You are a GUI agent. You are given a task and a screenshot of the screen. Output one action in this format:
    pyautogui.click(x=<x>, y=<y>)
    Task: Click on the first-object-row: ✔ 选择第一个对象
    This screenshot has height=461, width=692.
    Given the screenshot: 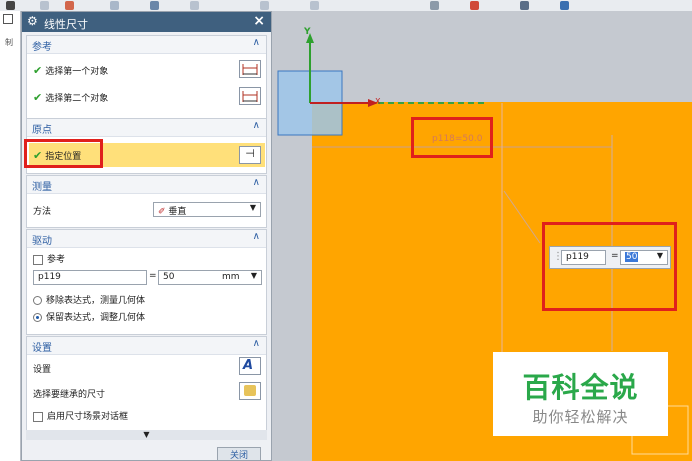 What is the action you would take?
    pyautogui.click(x=70, y=70)
    